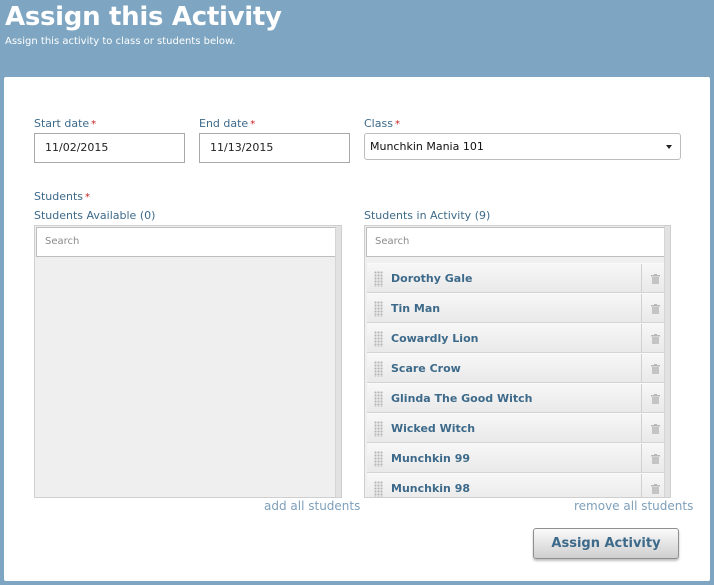 The height and width of the screenshot is (585, 714). Describe the element at coordinates (435, 338) in the screenshot. I see `student-name: Cowardly Lion` at that location.